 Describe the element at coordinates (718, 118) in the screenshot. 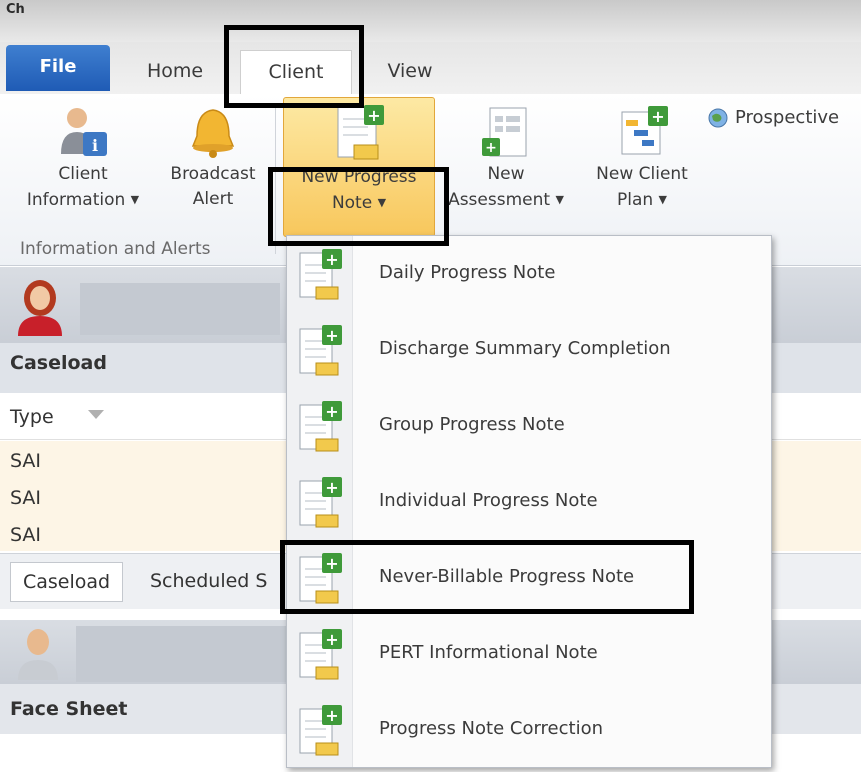

I see `globe-icon` at that location.